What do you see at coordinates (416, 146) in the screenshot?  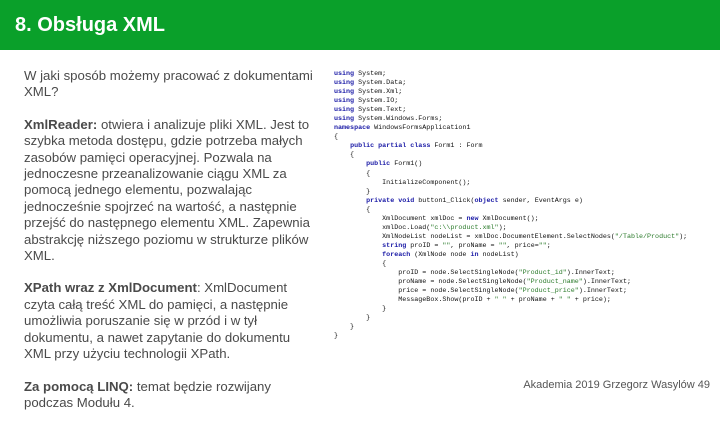 I see `code-line: public partial class Form1 : Form` at bounding box center [416, 146].